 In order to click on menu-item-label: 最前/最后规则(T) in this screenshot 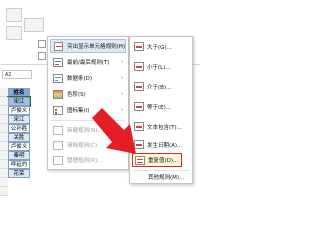, I will do `click(88, 63)`.